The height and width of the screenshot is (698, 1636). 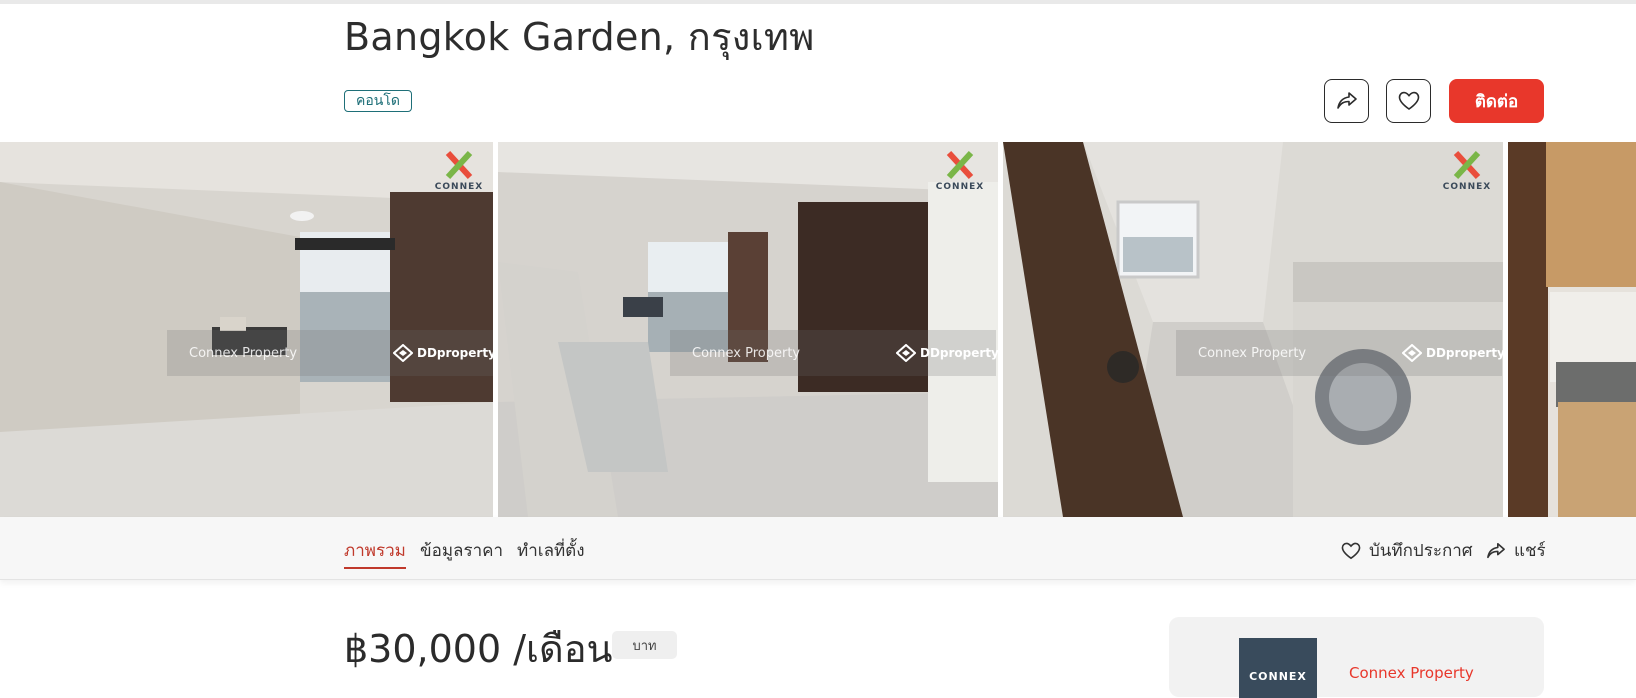 I want to click on save-listing-button: บันทึกประกาศ, so click(x=1407, y=550).